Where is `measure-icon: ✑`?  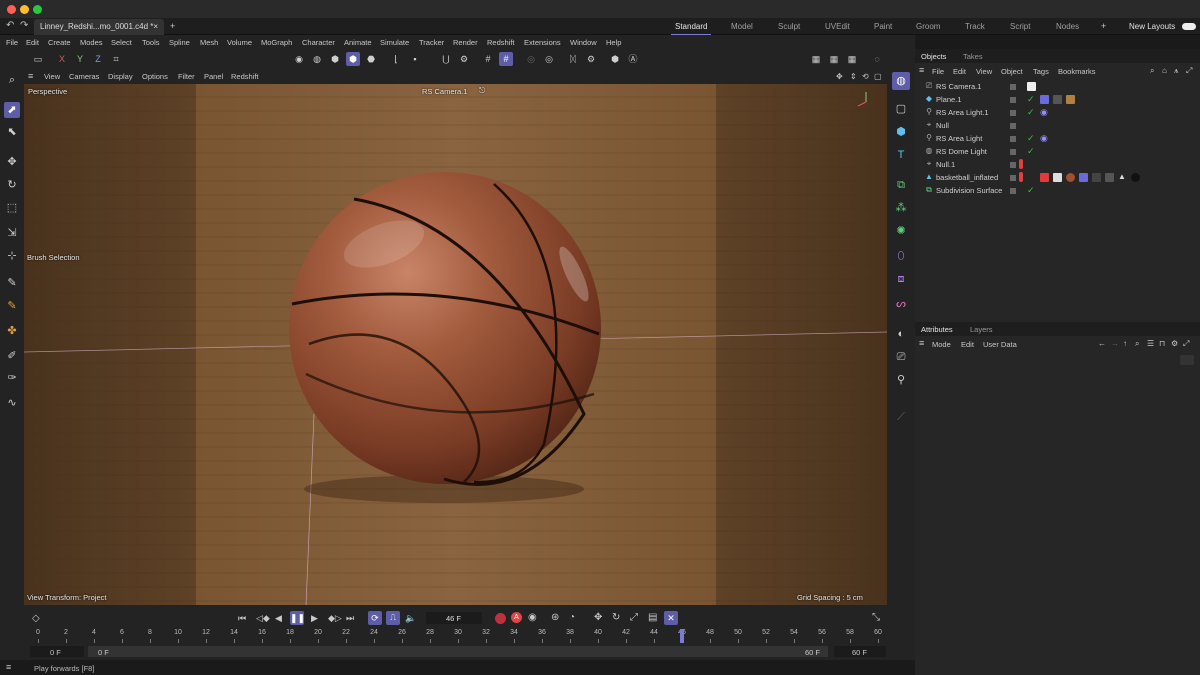
measure-icon: ✑ is located at coordinates (12, 378).